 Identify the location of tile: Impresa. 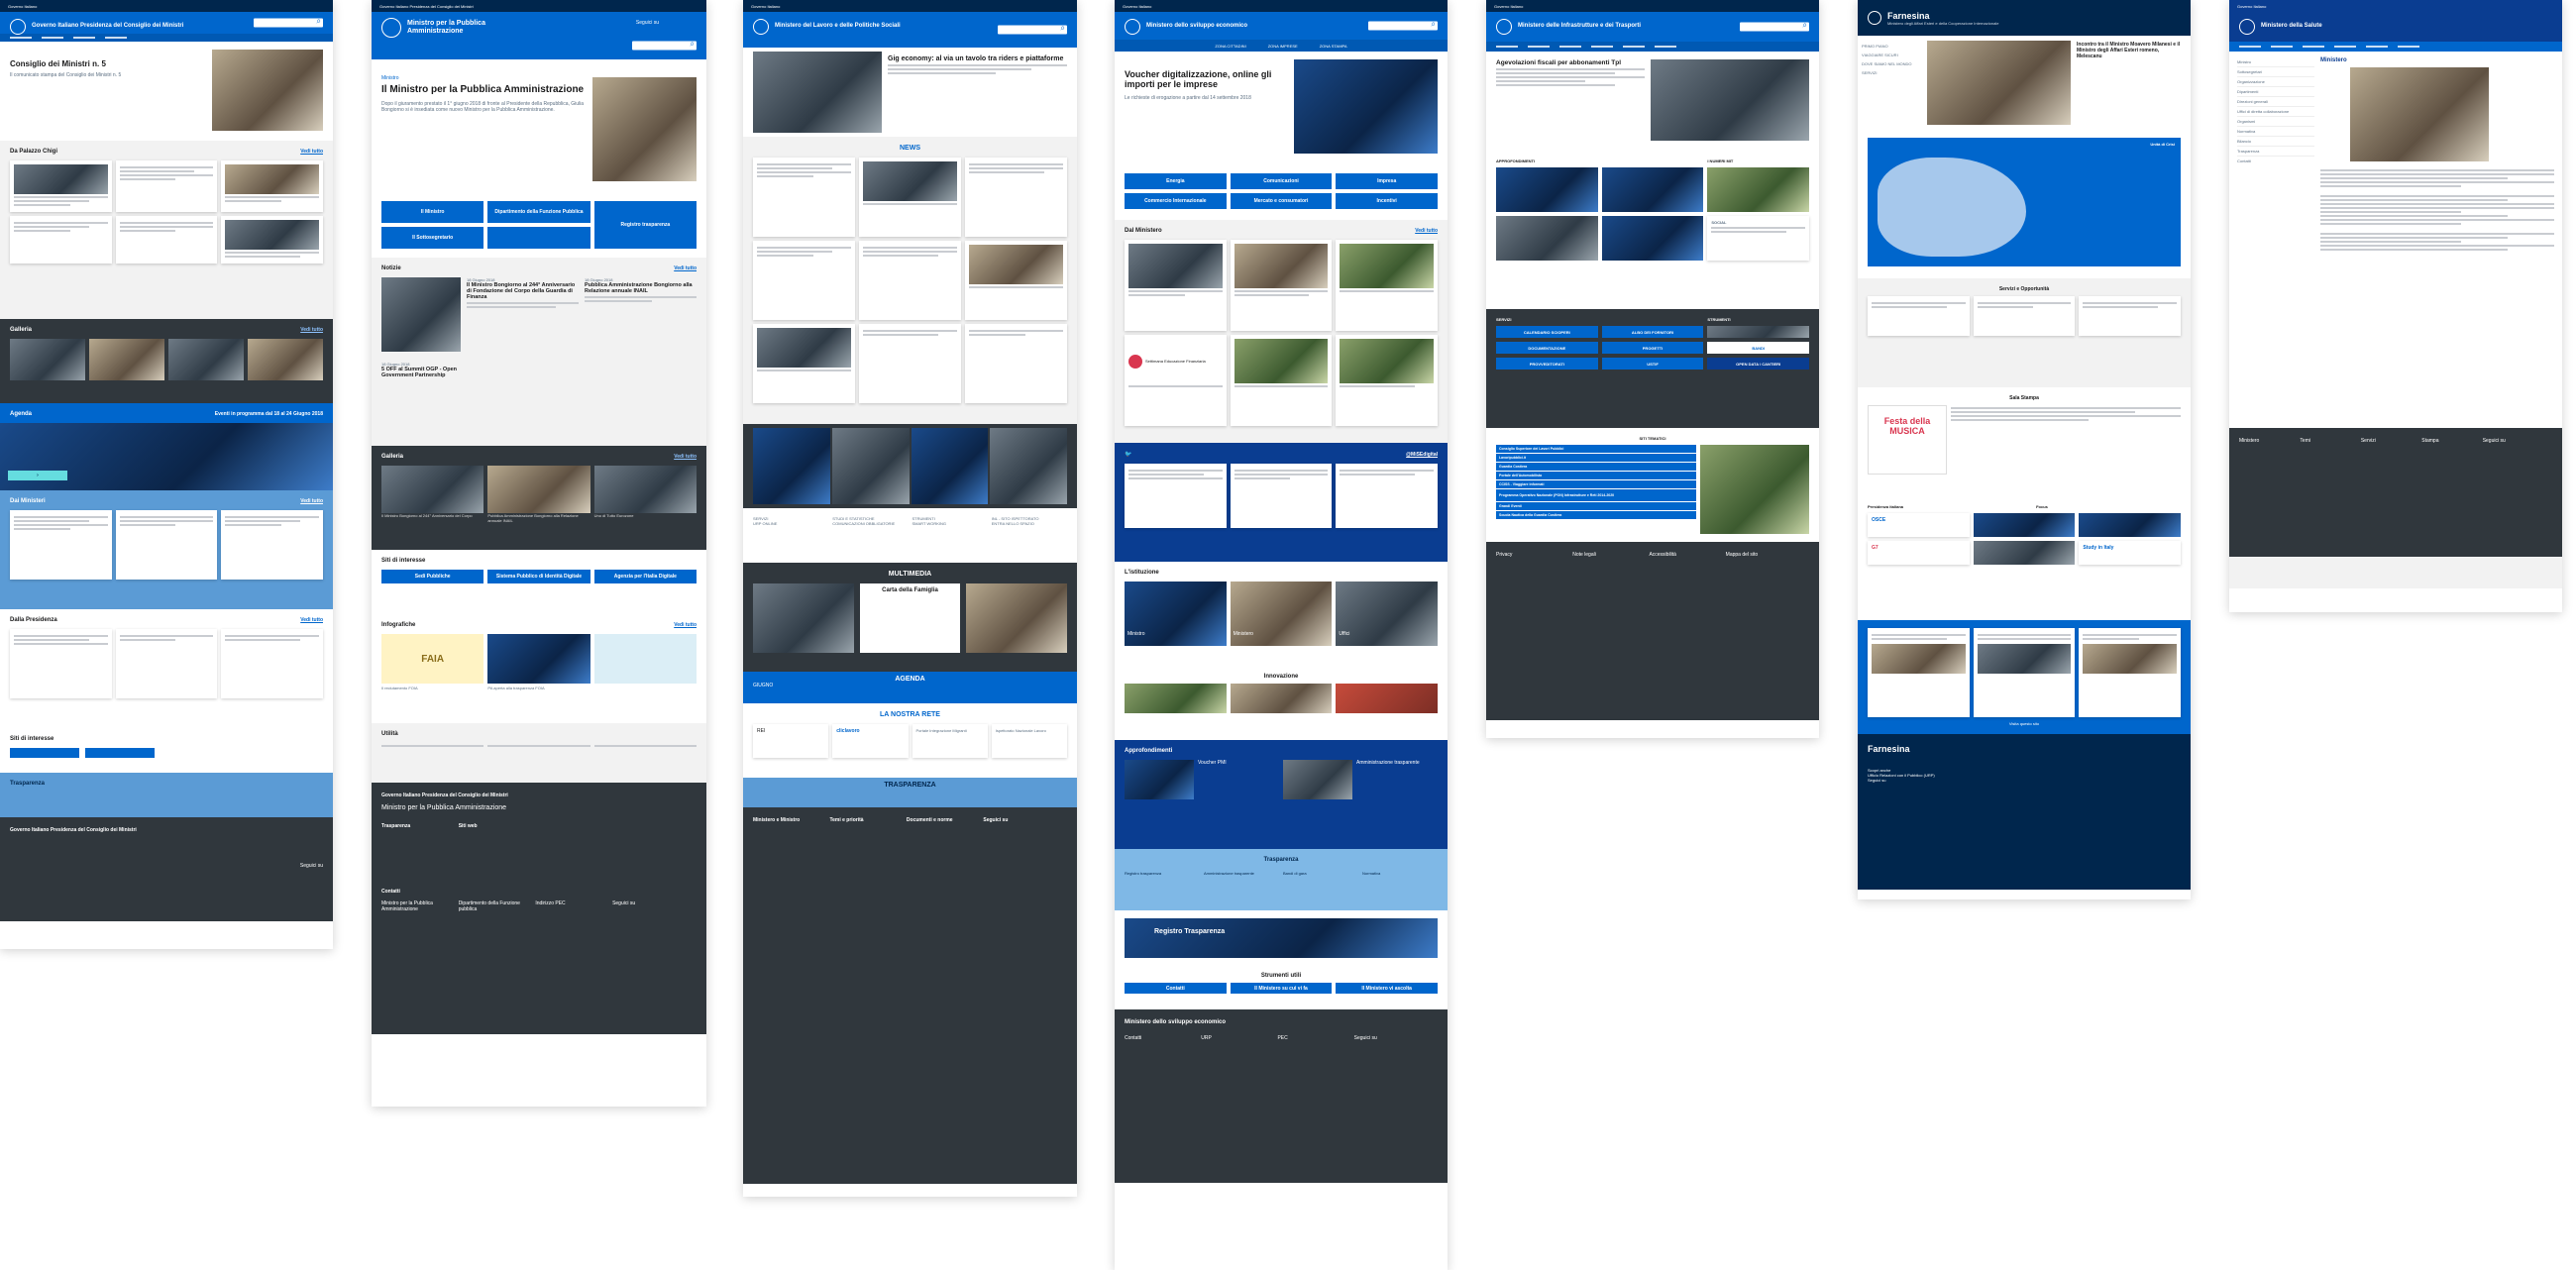
(1387, 181).